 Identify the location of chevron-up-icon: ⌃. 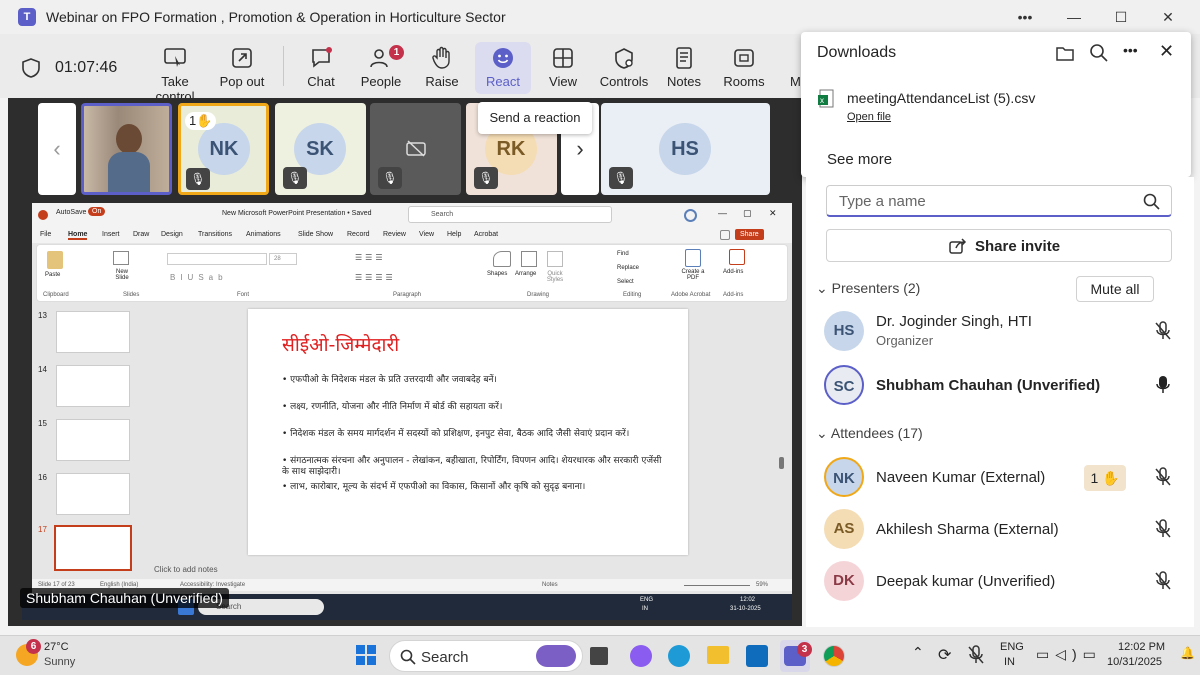
(918, 652).